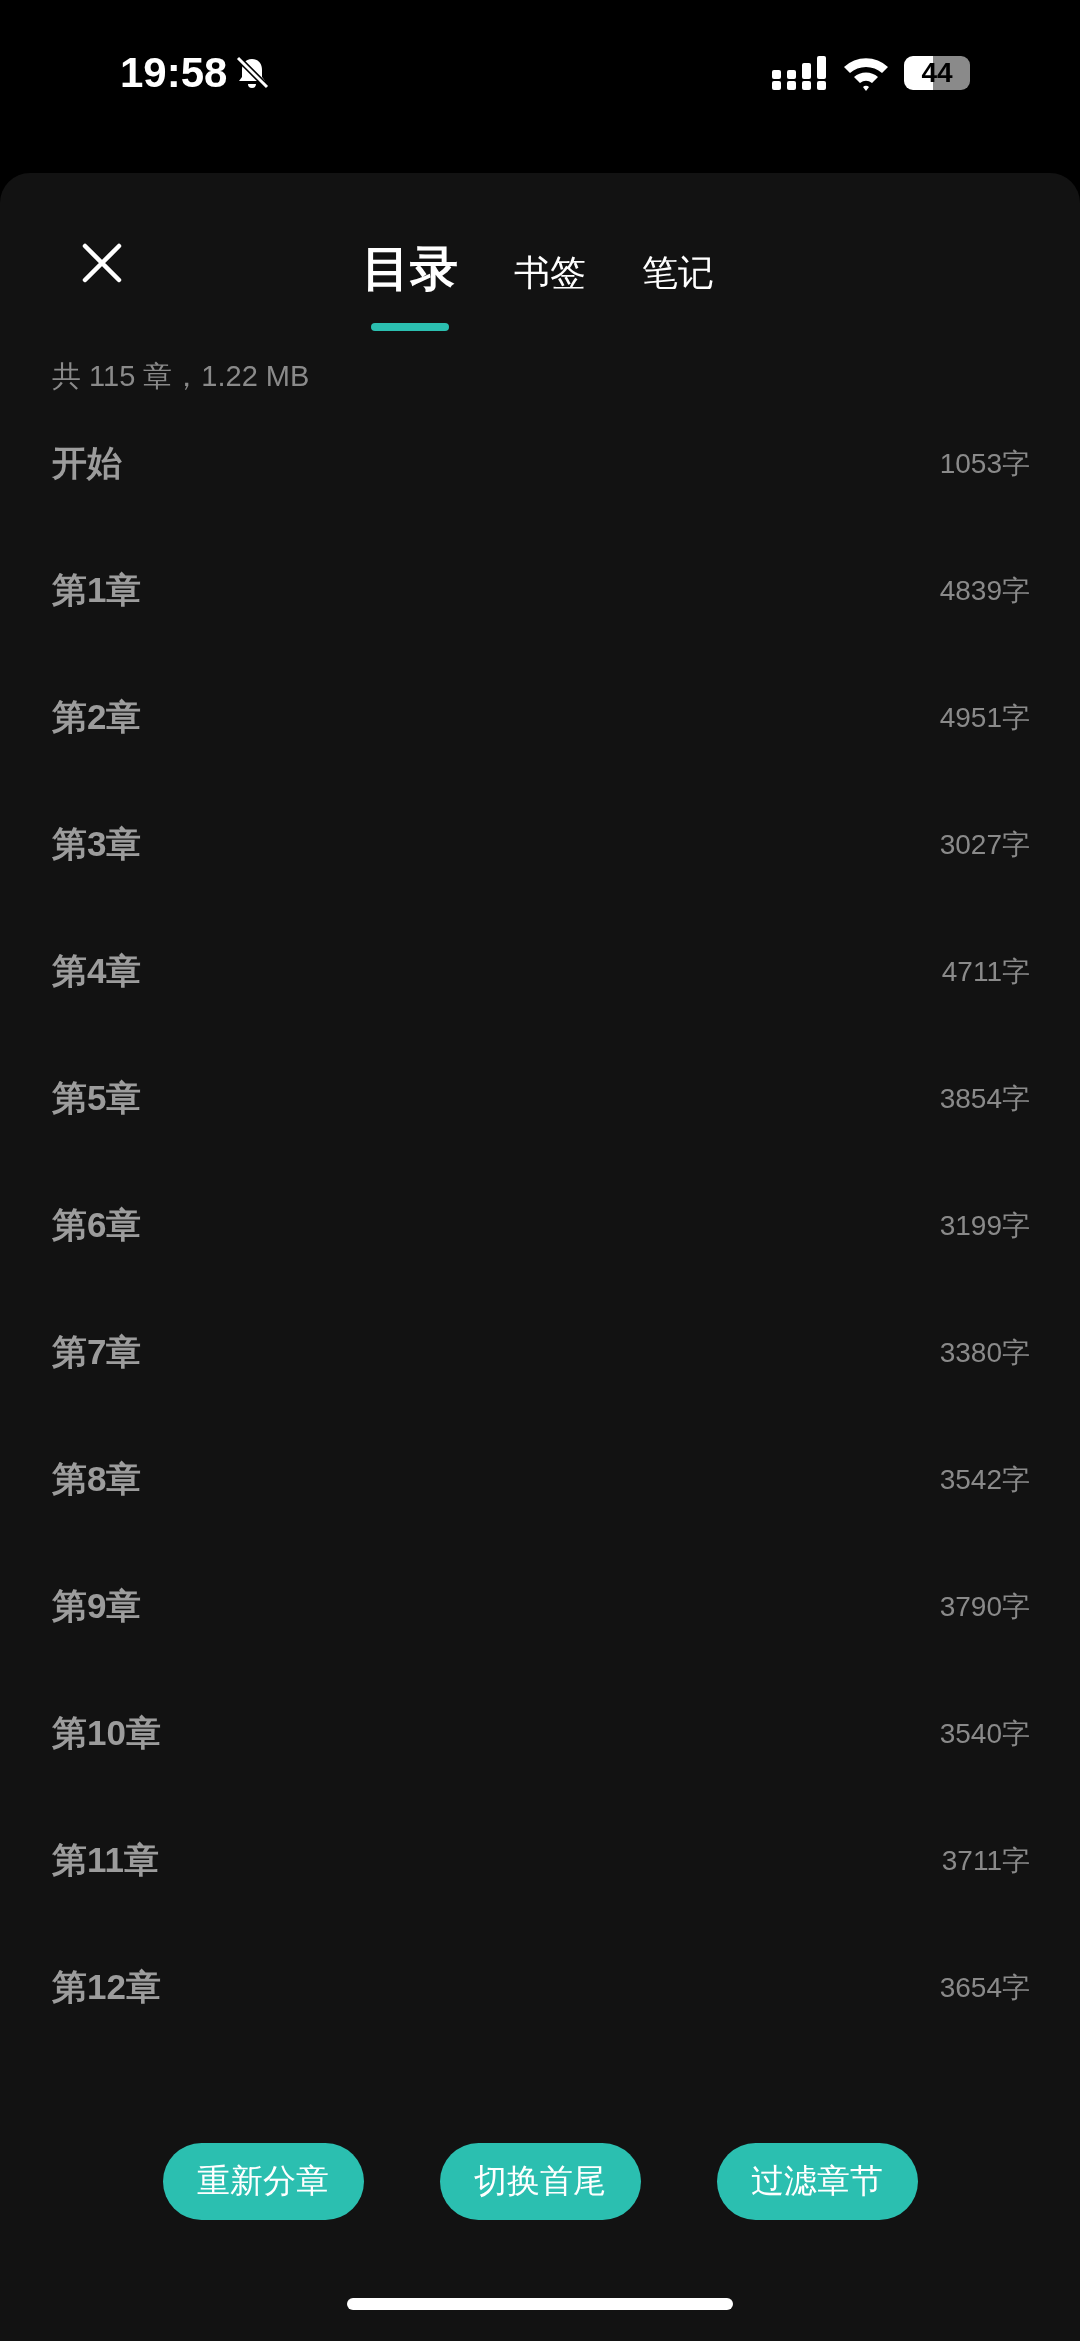 This screenshot has height=2341, width=1080. Describe the element at coordinates (97, 1225) in the screenshot. I see `chapter-title: 第6章` at that location.